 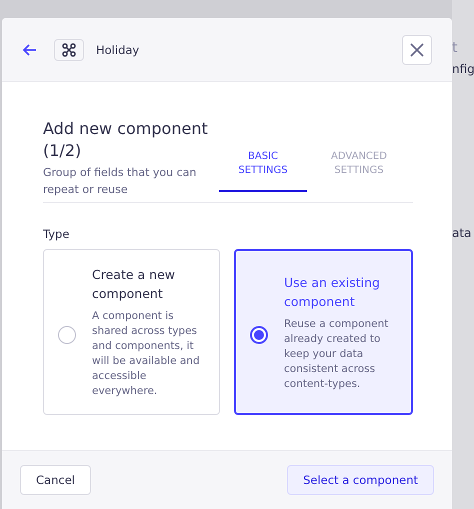 What do you see at coordinates (146, 354) in the screenshot?
I see `option-description: A component is shared across types and components, it will be available and accessible everywhere.` at bounding box center [146, 354].